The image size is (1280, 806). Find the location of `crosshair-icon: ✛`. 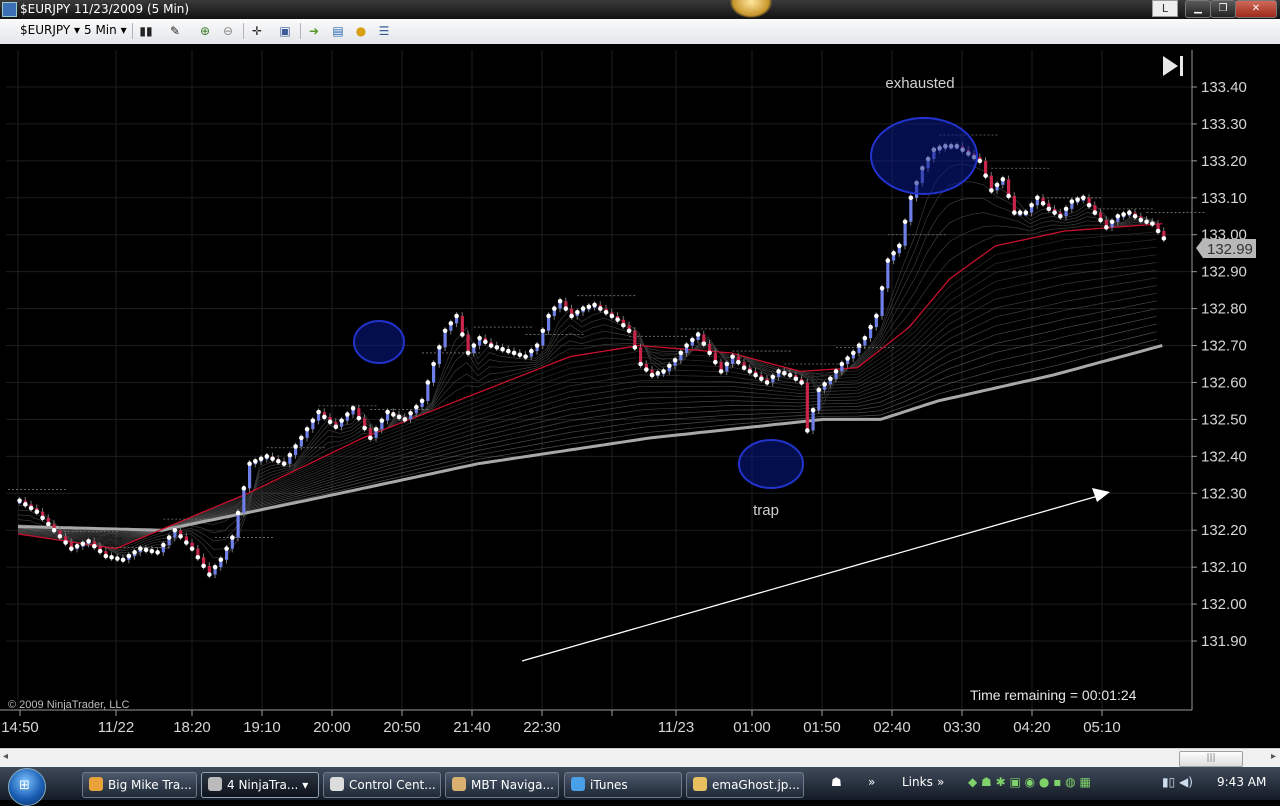

crosshair-icon: ✛ is located at coordinates (257, 31).